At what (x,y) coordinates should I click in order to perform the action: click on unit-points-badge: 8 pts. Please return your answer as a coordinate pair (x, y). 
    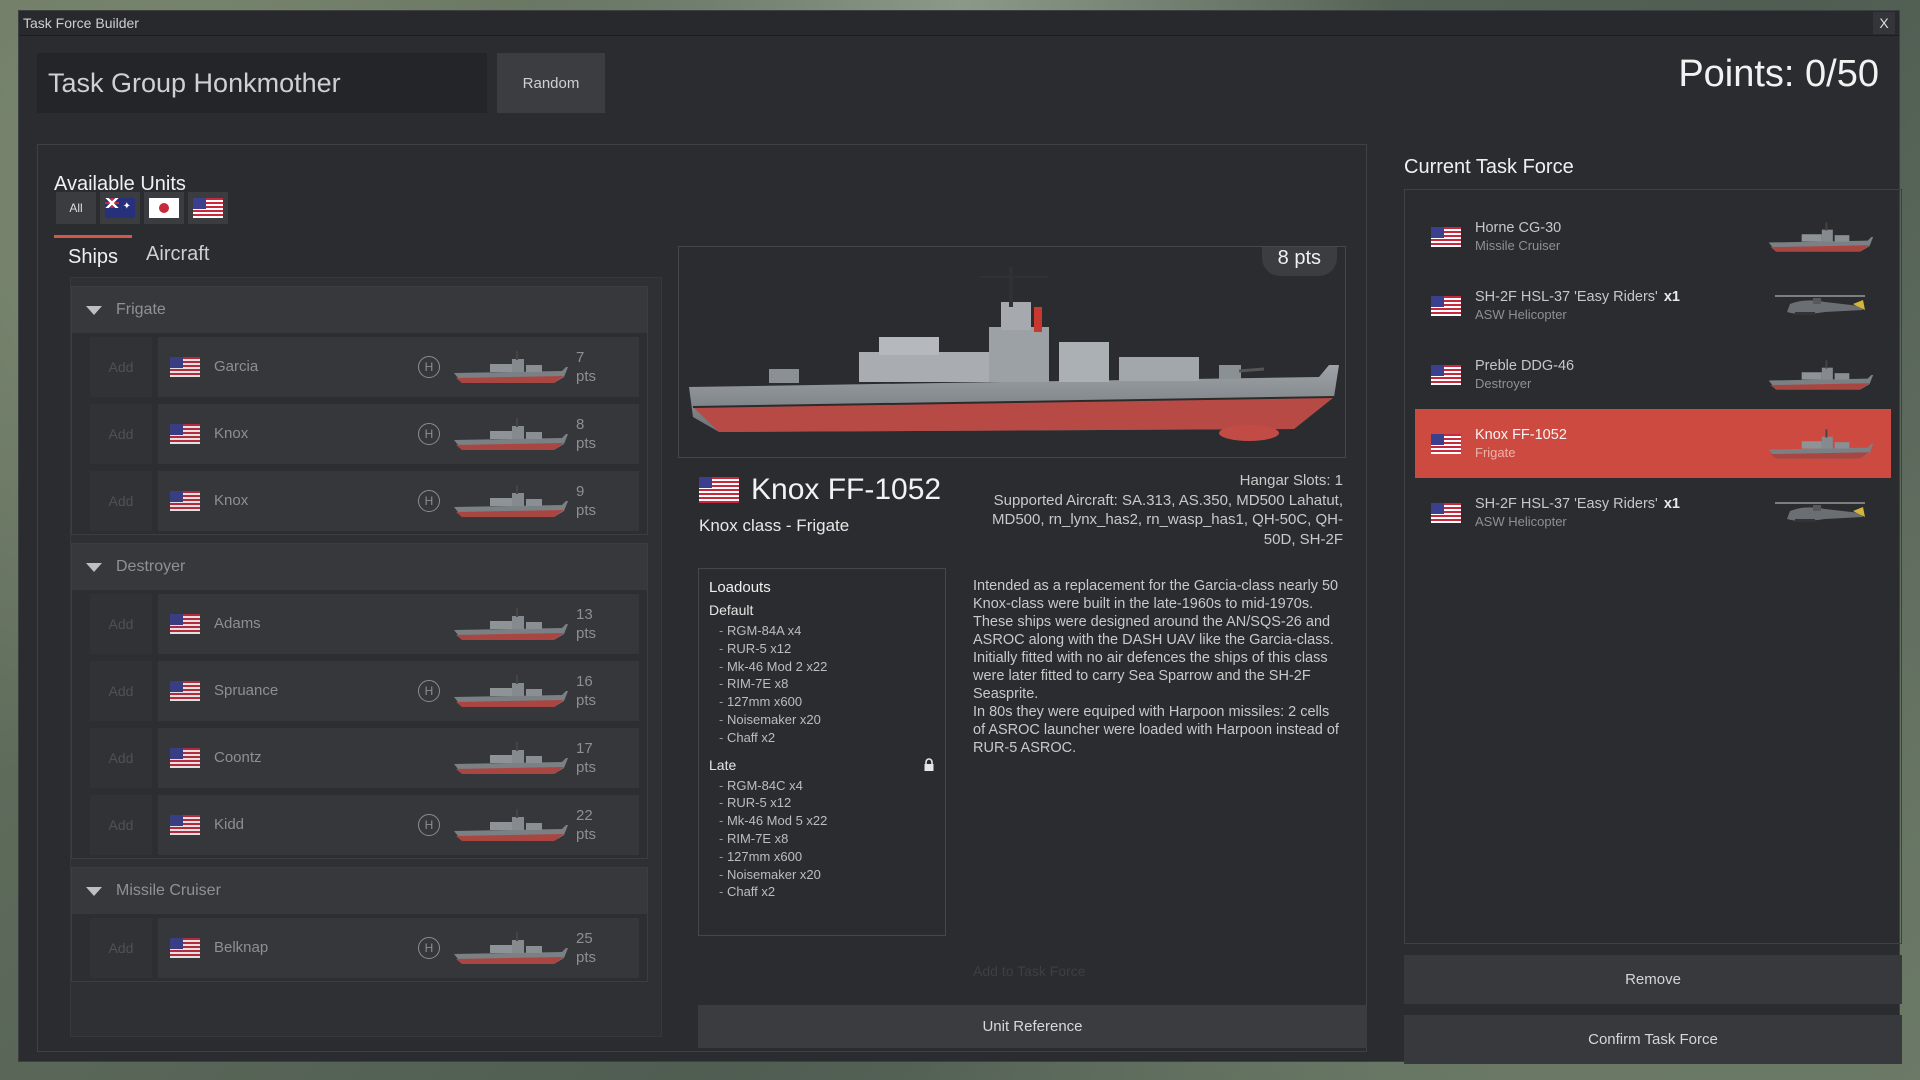
    Looking at the image, I should click on (1299, 261).